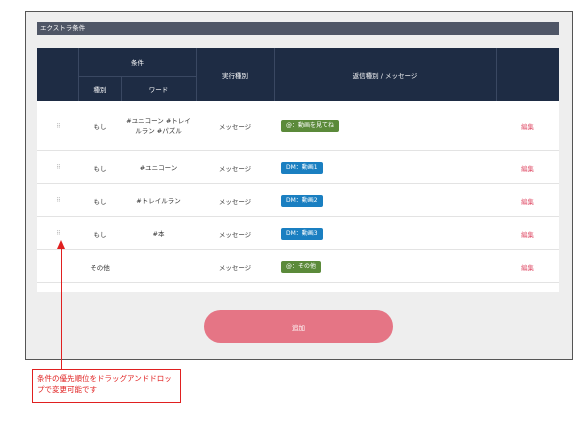 The width and height of the screenshot is (587, 423). Describe the element at coordinates (158, 126) in the screenshot. I see `cell-word: #ユニコーン #トレイルラン #パズル` at that location.